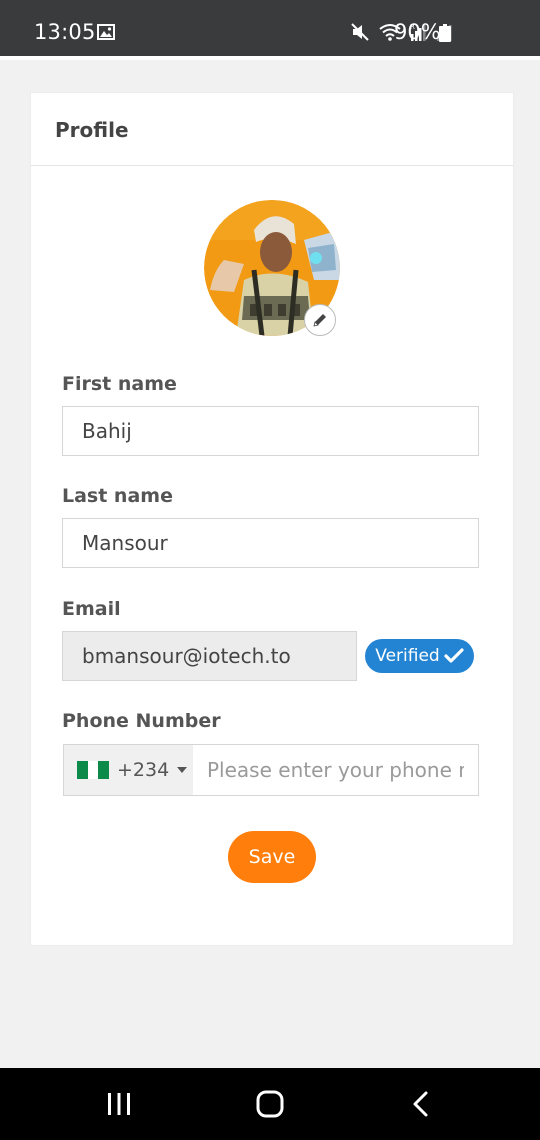 The height and width of the screenshot is (1140, 540). Describe the element at coordinates (454, 655) in the screenshot. I see `checkmark-icon` at that location.